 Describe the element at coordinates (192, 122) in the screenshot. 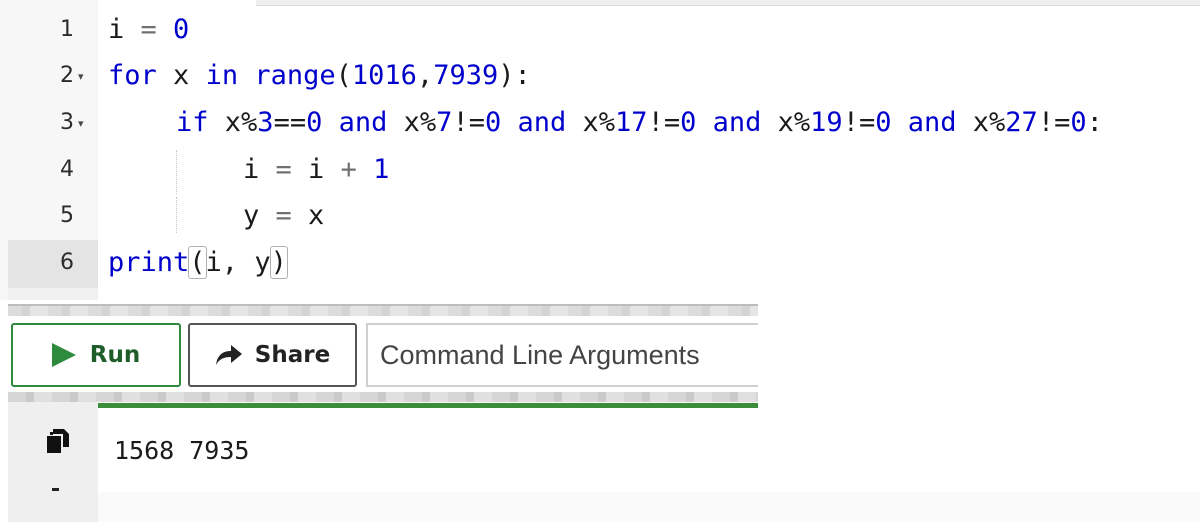

I see `code-token: if` at that location.